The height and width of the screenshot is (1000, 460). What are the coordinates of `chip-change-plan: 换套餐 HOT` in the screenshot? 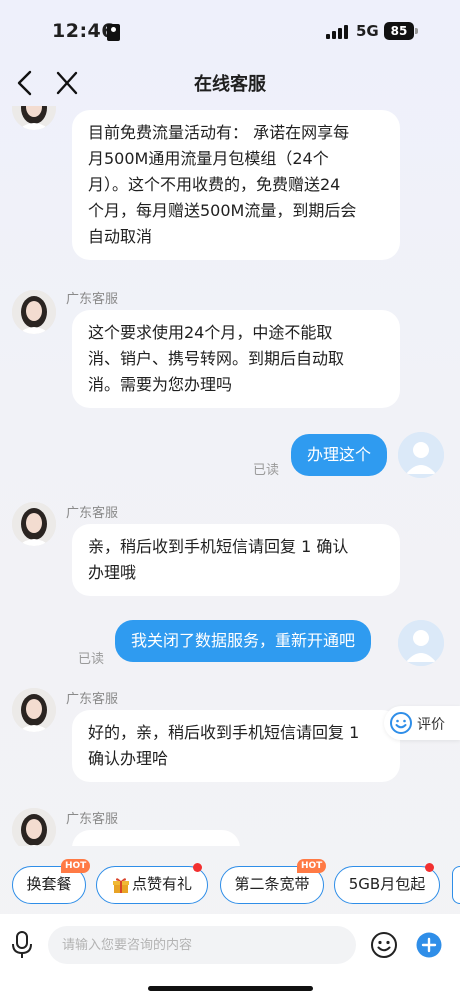 It's located at (51, 881).